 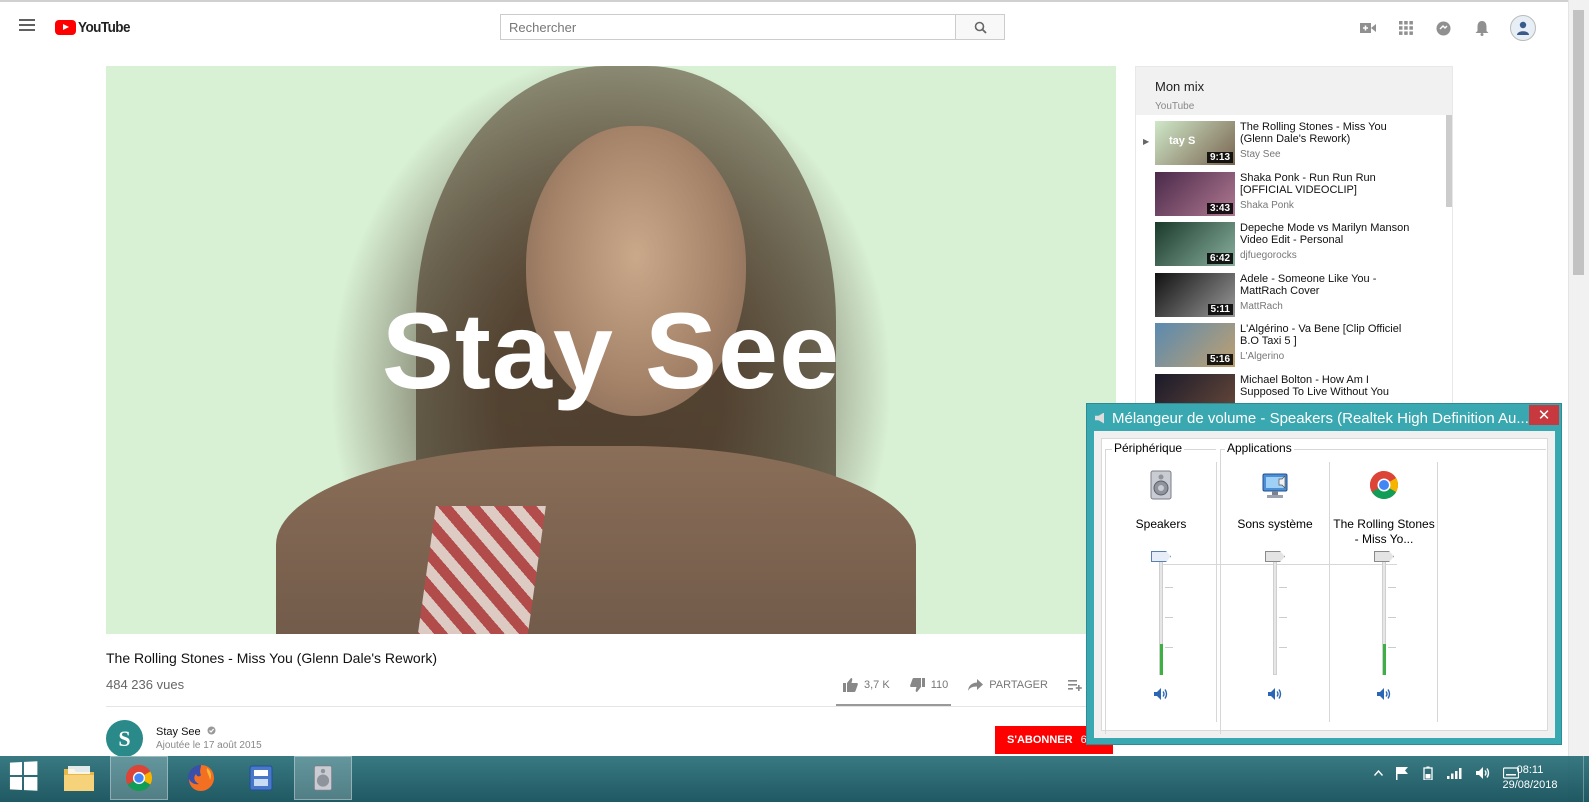 I want to click on folder-icon, so click(x=79, y=778).